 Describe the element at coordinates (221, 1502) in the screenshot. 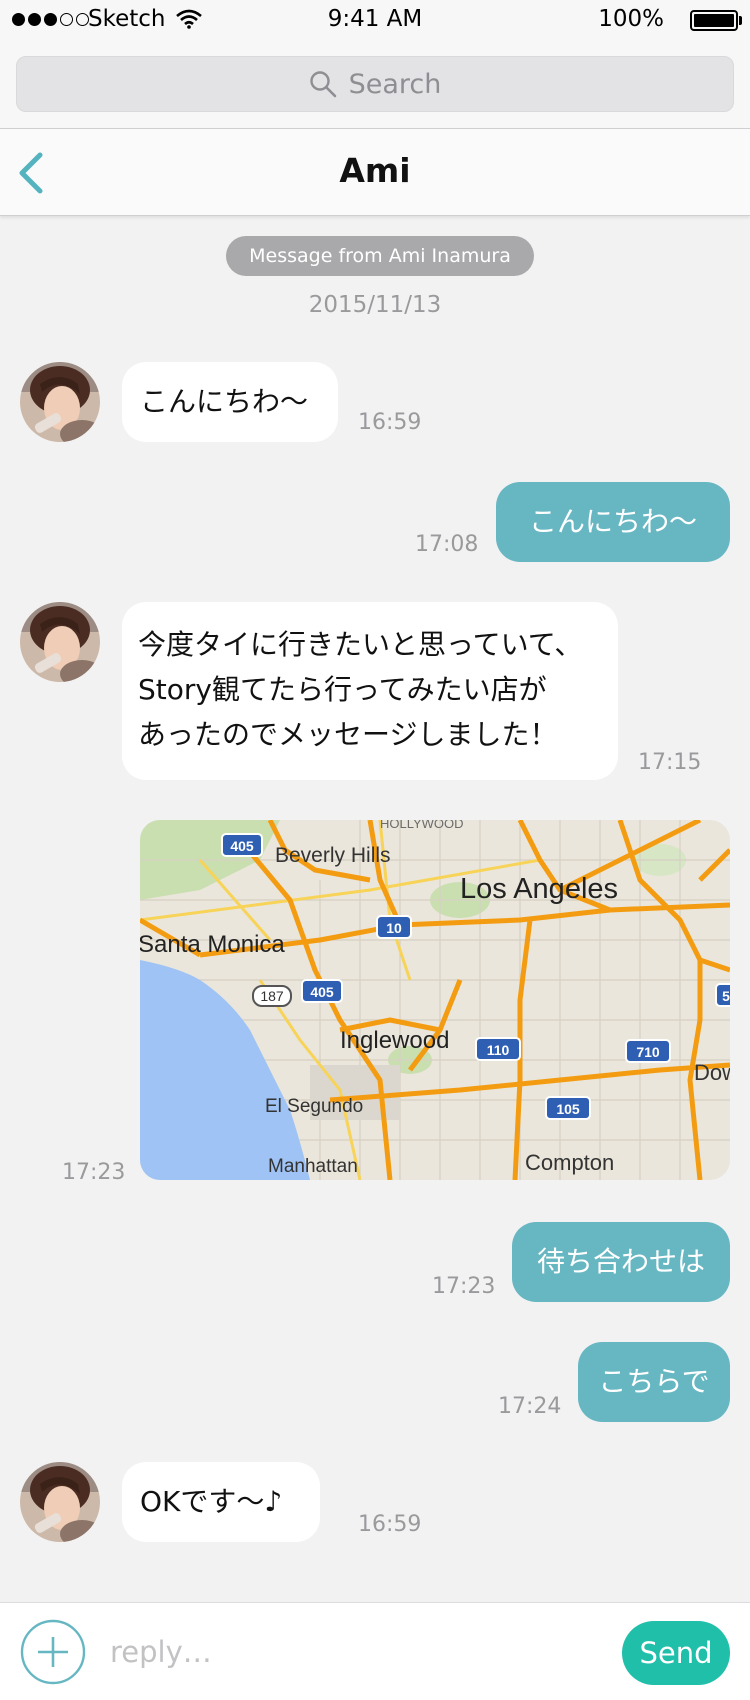

I see `message-bubble-incoming: OKです〜♪` at that location.